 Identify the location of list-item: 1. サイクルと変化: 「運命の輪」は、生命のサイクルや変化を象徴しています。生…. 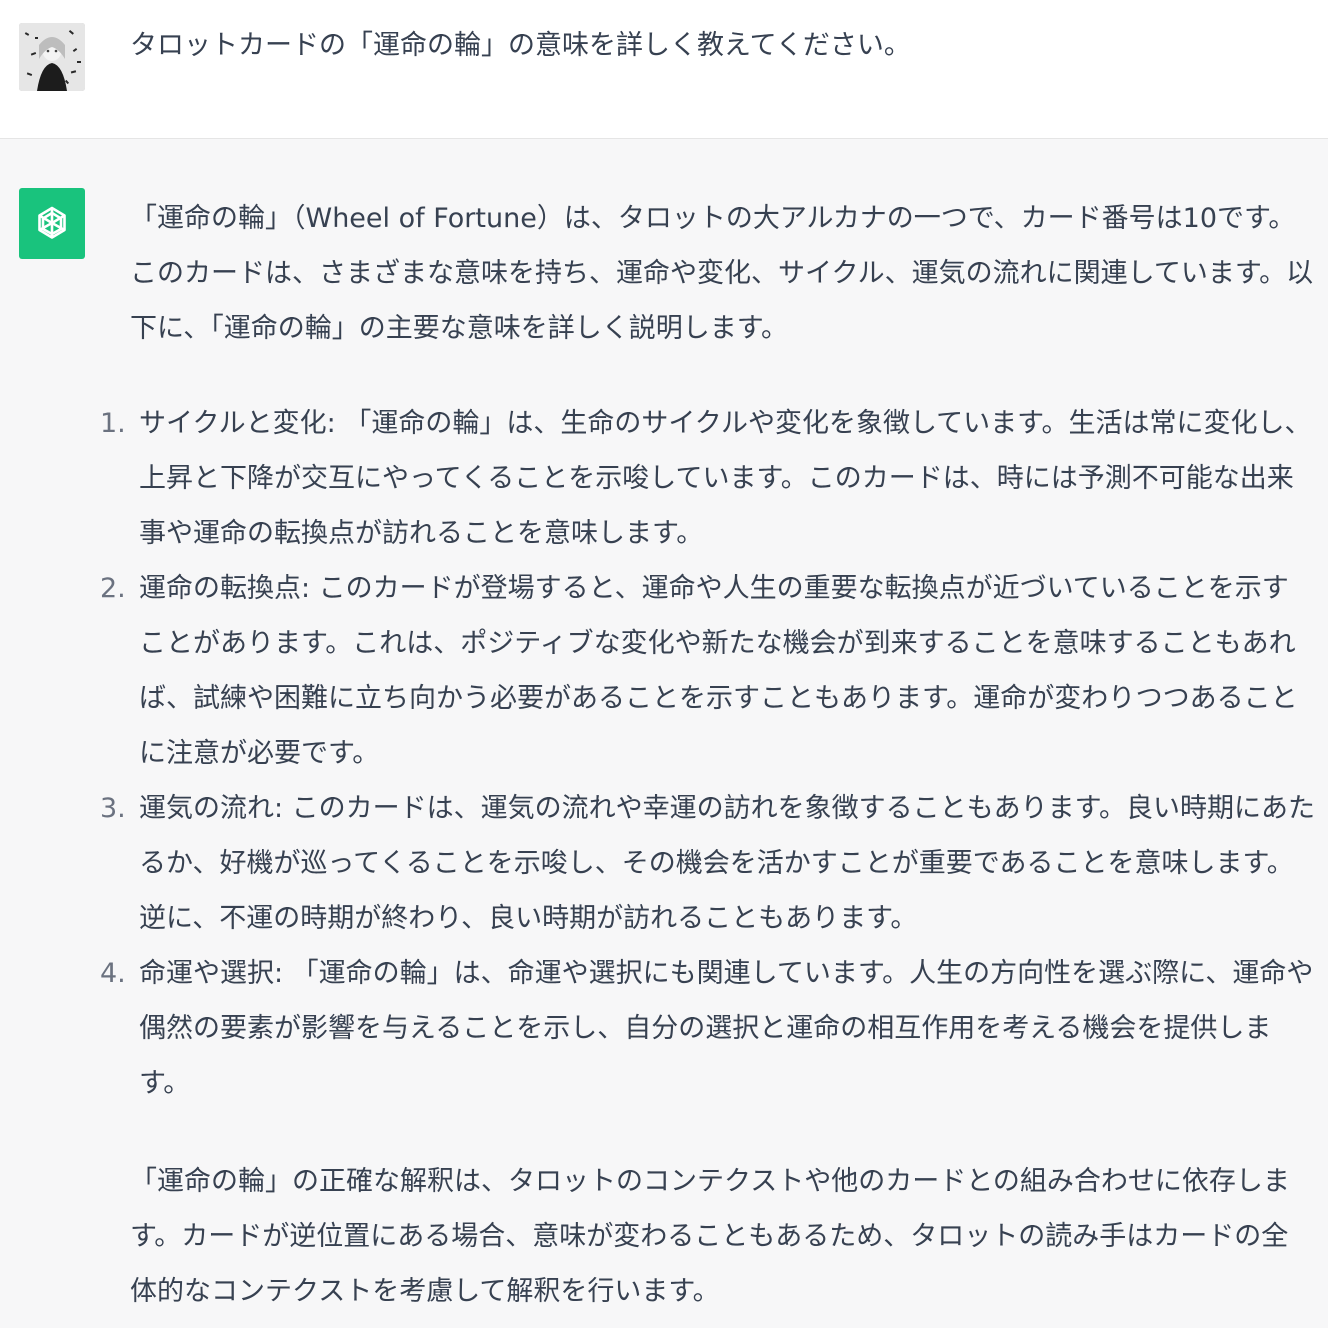
(664, 478).